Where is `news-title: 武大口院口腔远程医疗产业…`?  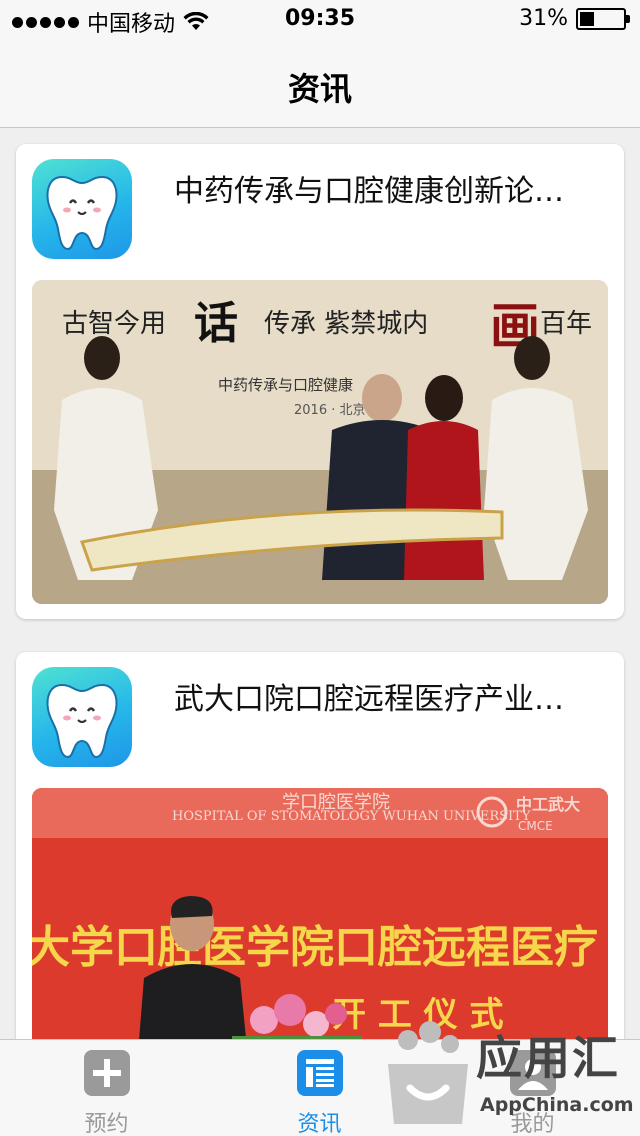
news-title: 武大口院口腔远程医疗产业… is located at coordinates (384, 696).